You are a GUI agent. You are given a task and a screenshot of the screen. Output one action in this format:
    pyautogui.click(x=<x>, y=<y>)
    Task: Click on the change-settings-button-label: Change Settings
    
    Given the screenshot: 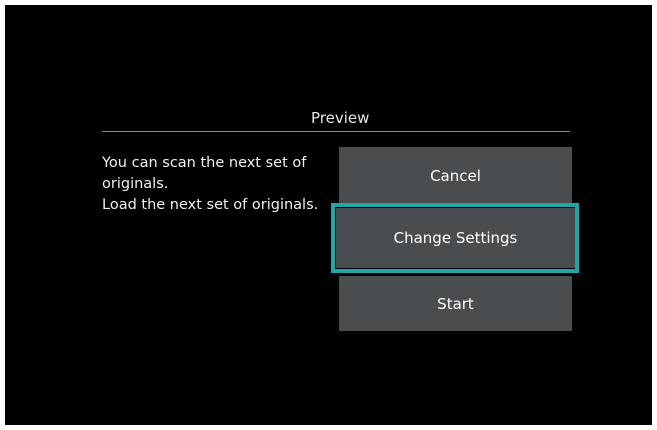 What is the action you would take?
    pyautogui.click(x=455, y=238)
    